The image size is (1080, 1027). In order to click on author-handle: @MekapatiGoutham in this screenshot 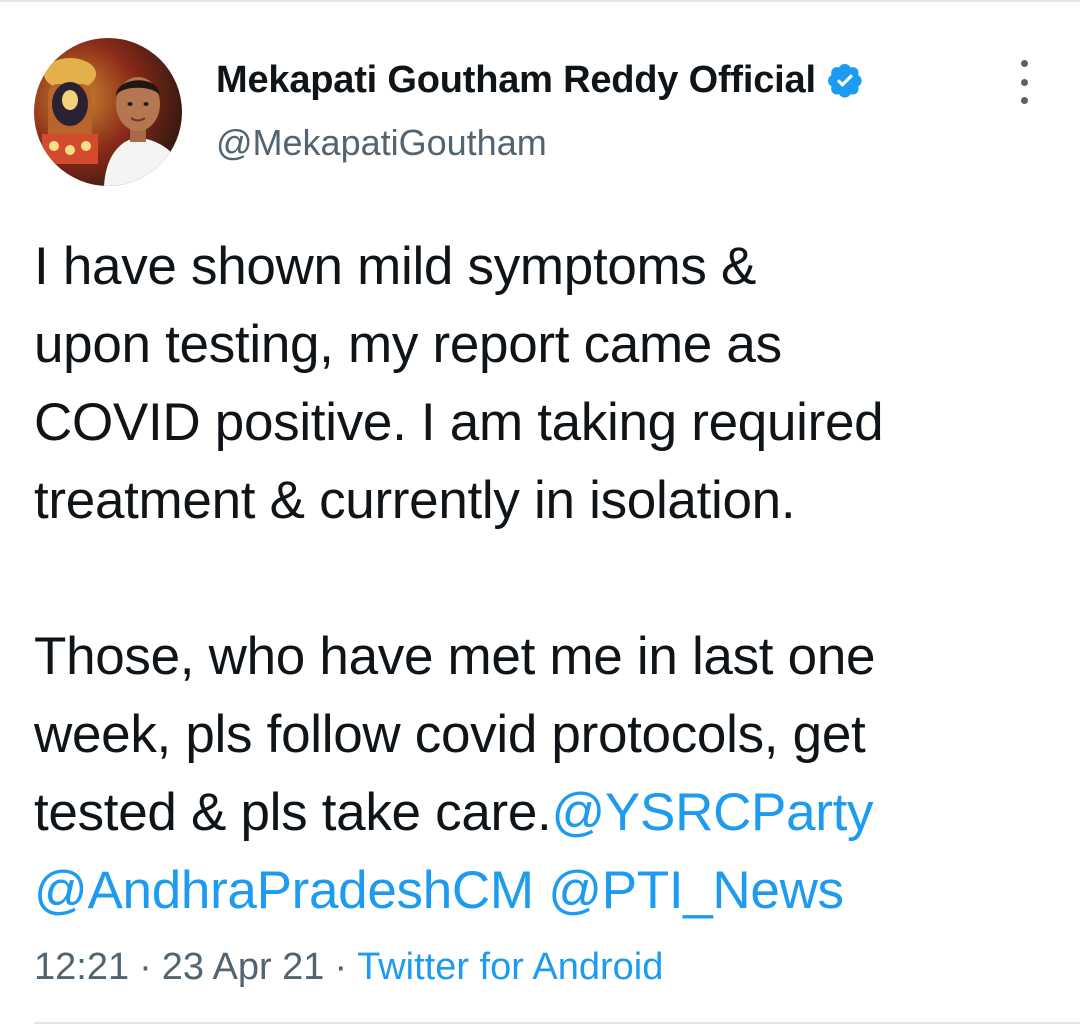, I will do `click(381, 143)`.